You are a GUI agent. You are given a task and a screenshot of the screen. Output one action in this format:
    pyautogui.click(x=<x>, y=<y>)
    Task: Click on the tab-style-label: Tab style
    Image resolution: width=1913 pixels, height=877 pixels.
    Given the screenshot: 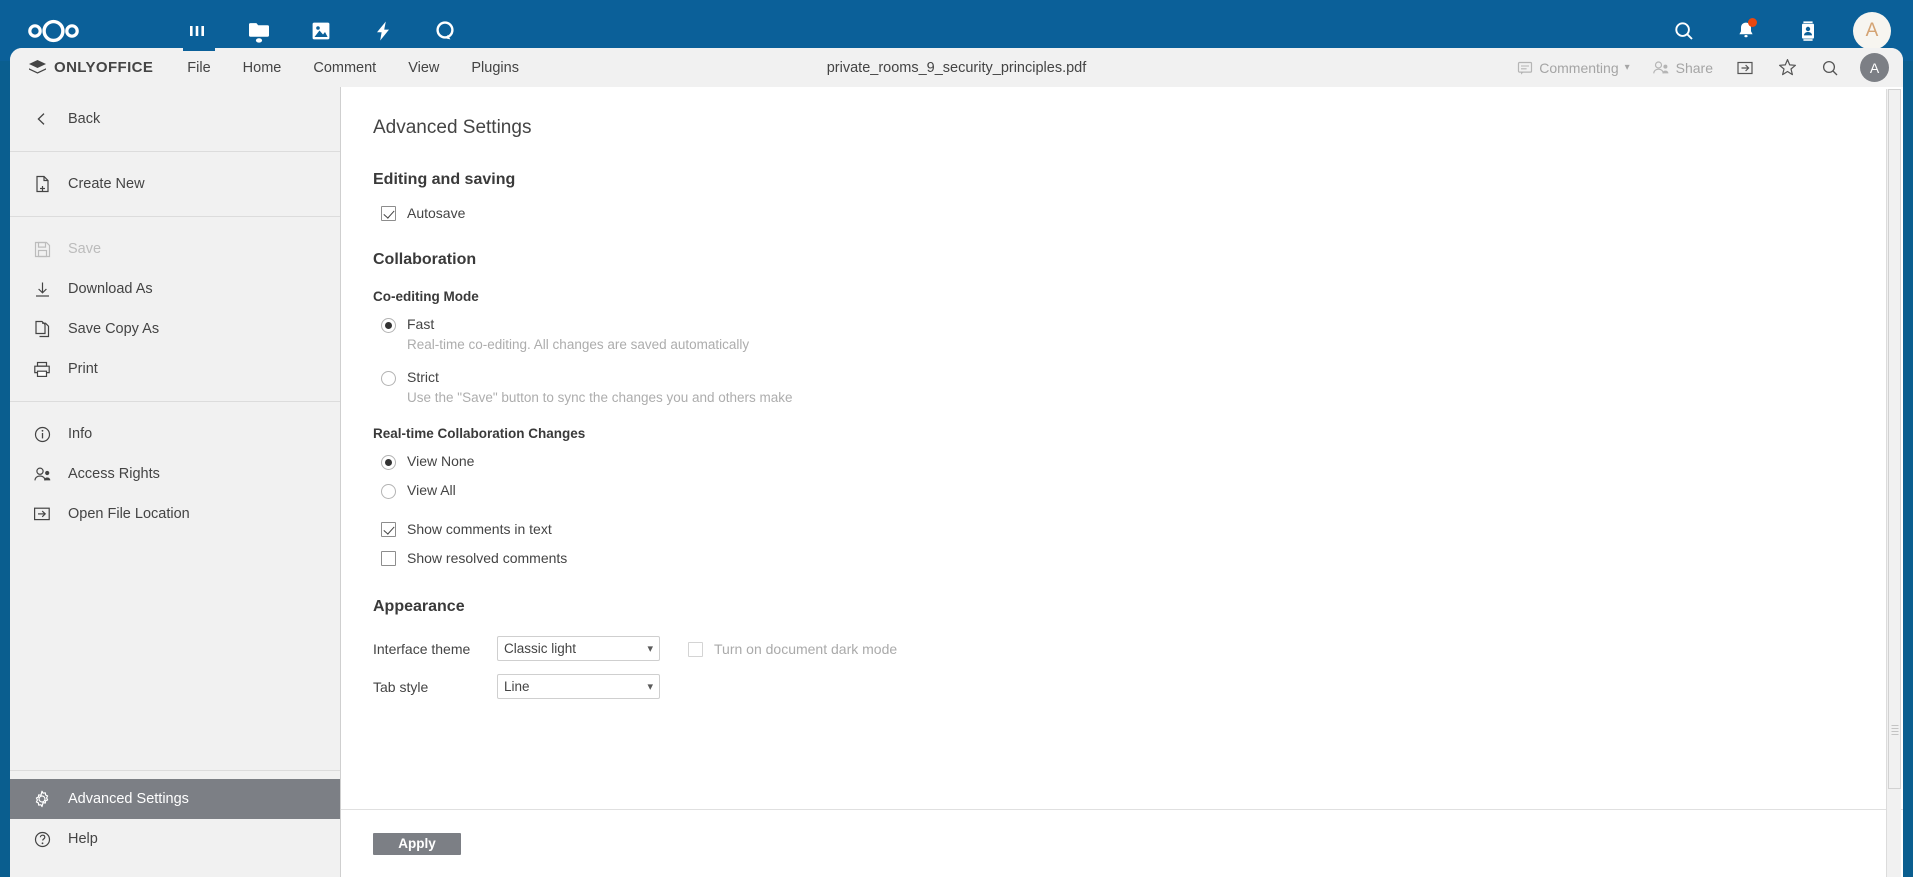 What is the action you would take?
    pyautogui.click(x=401, y=686)
    